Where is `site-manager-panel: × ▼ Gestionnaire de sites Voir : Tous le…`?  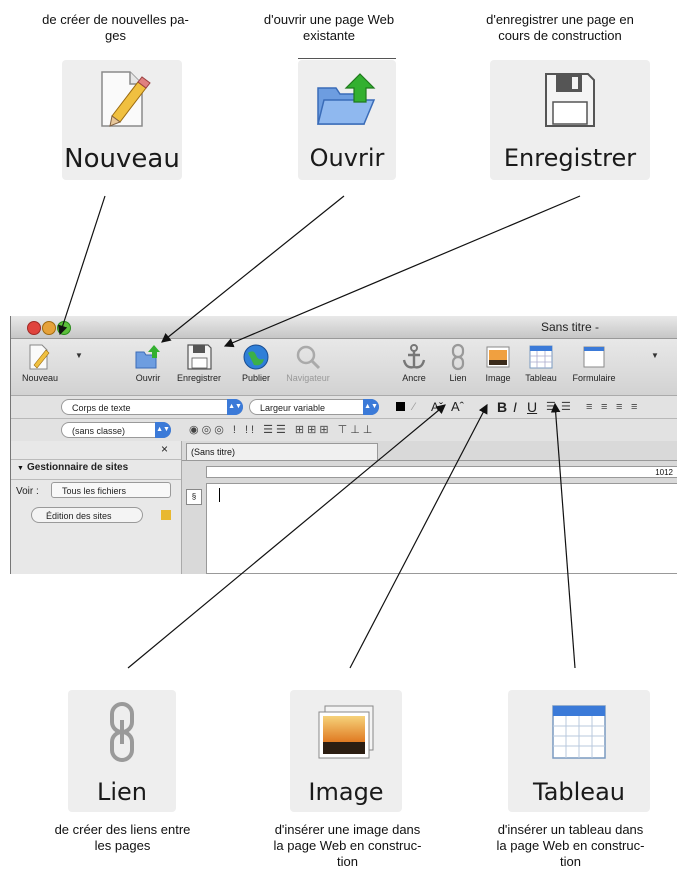
site-manager-panel: × ▼ Gestionnaire de sites Voir : Tous le… is located at coordinates (96, 507).